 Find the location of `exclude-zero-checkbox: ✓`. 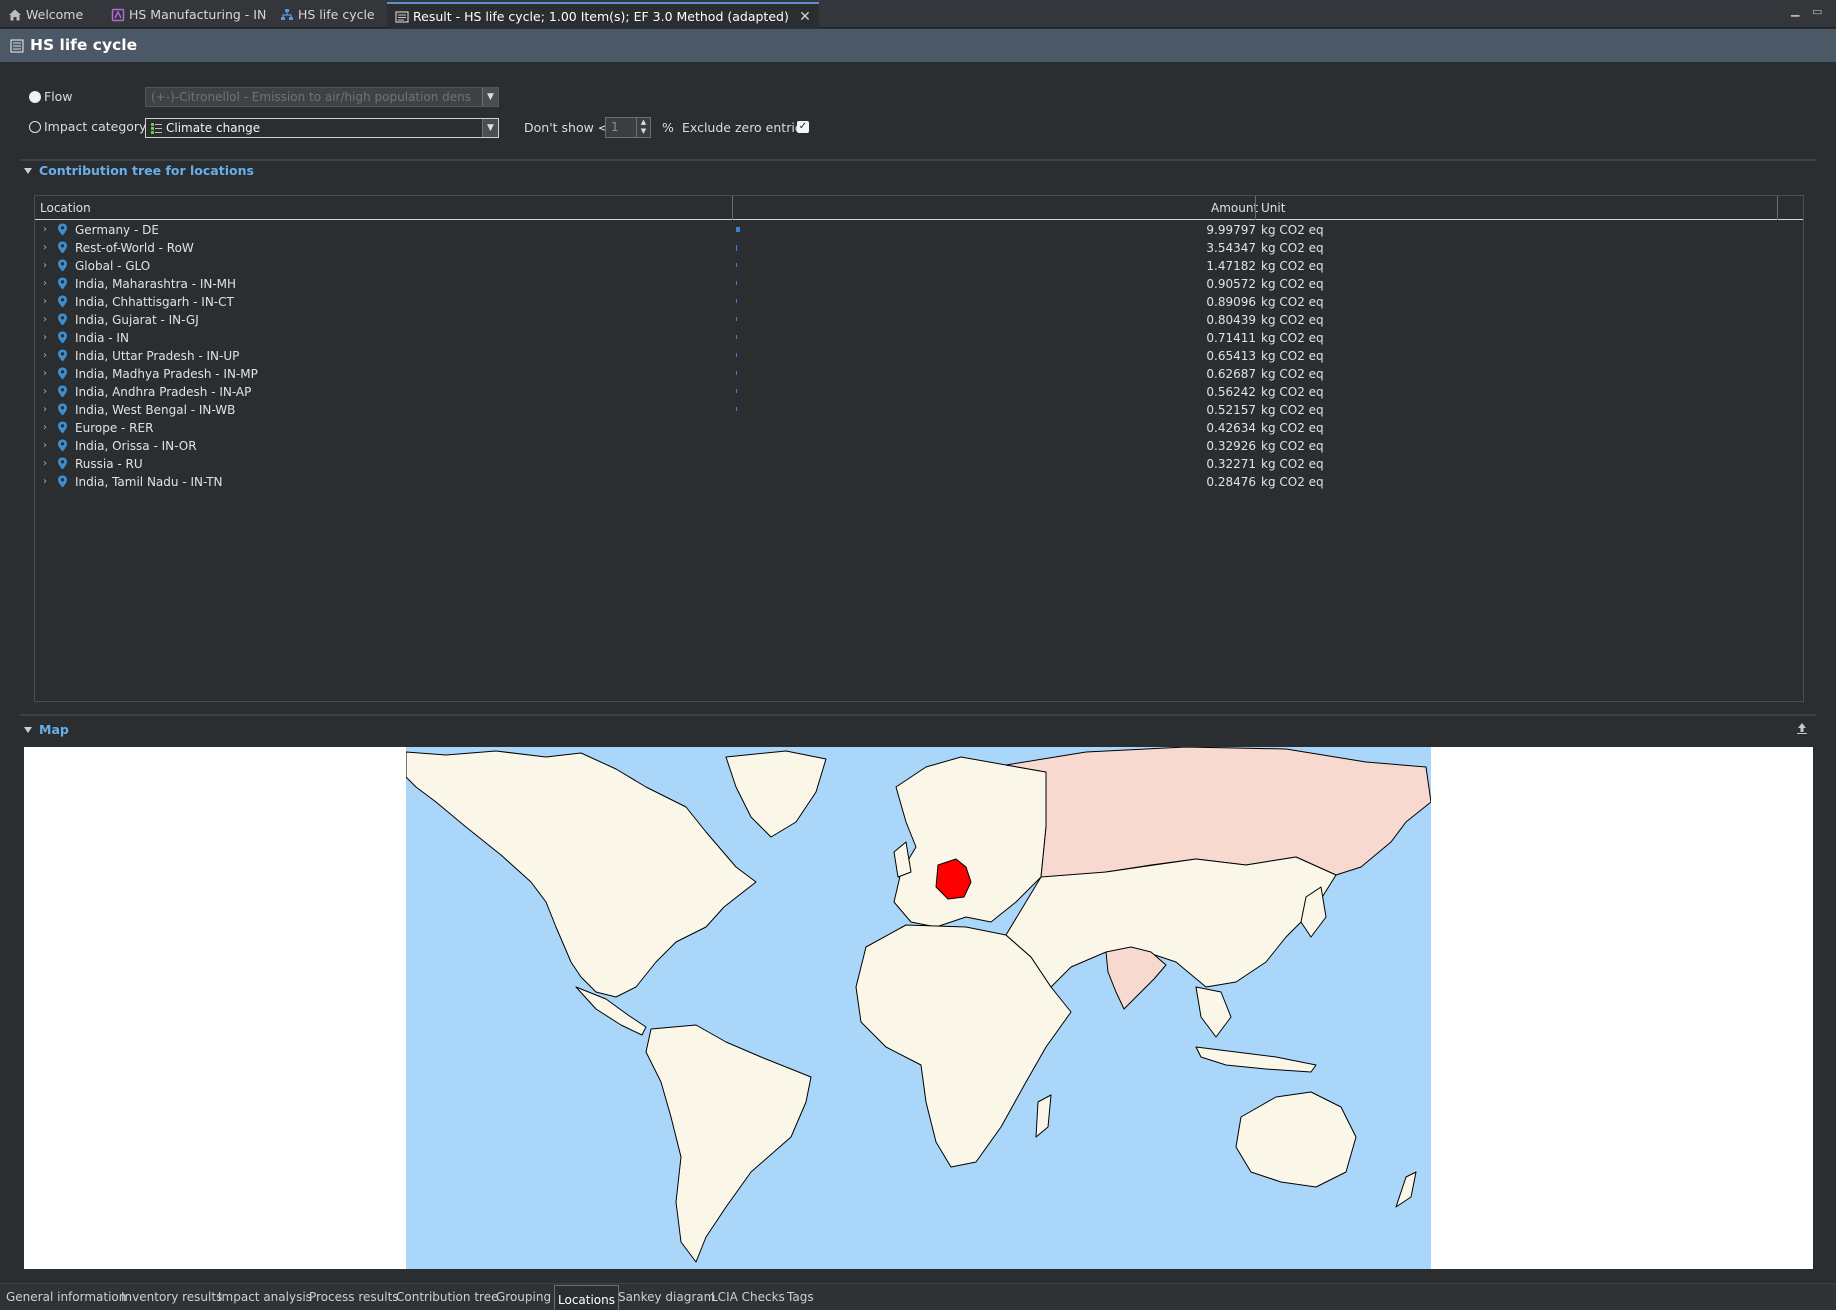

exclude-zero-checkbox: ✓ is located at coordinates (803, 127).